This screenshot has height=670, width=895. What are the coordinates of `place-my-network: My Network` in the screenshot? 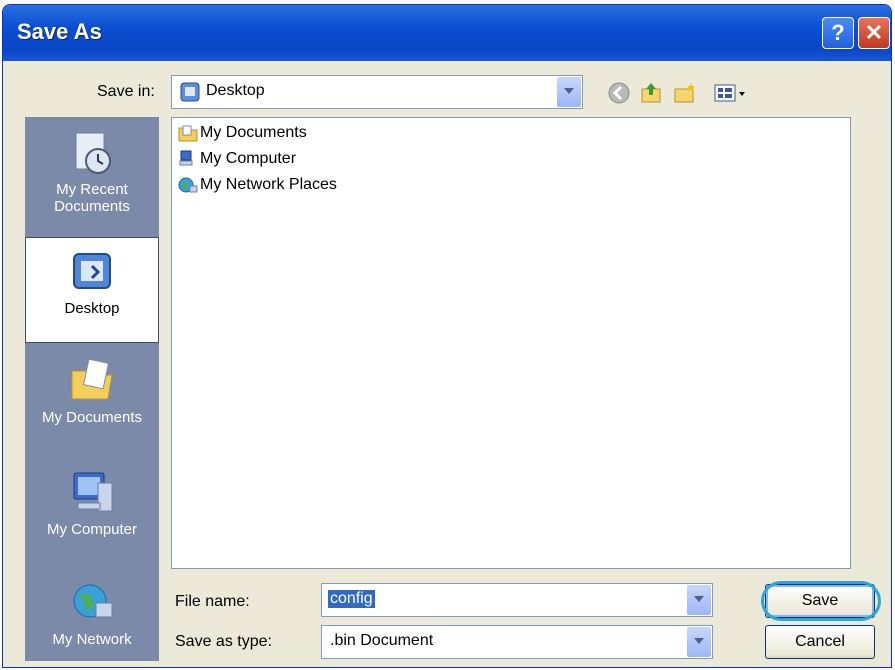 It's located at (92, 613).